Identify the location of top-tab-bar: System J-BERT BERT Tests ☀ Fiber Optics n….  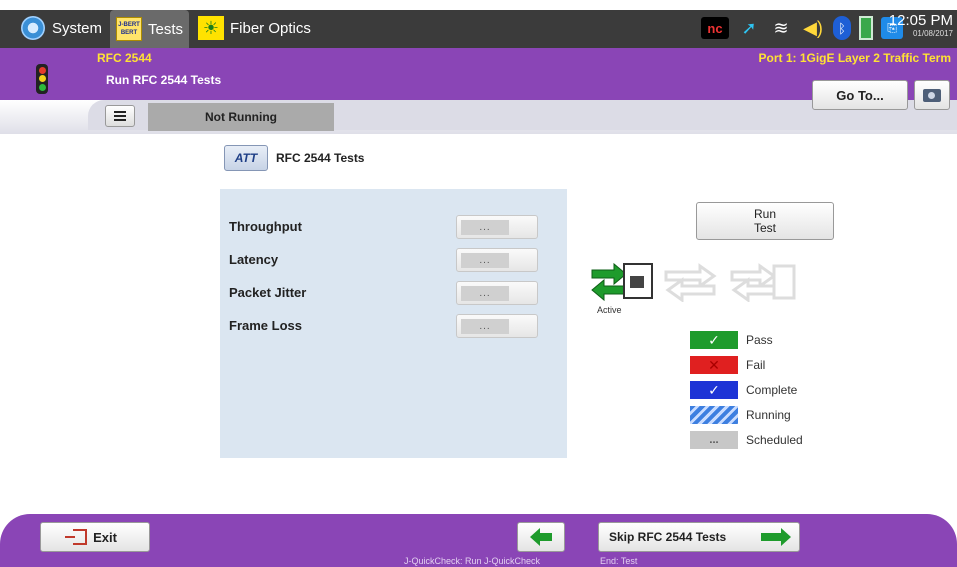
(478, 26).